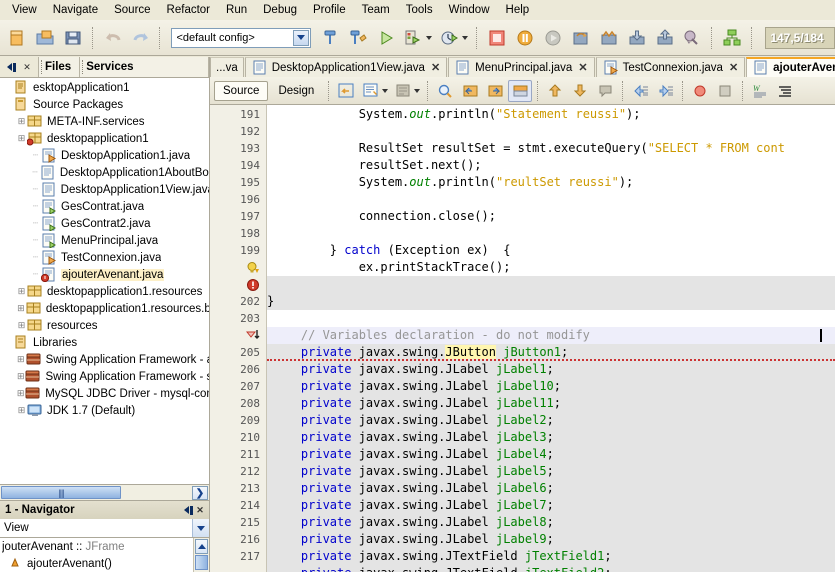 This screenshot has height=572, width=835. What do you see at coordinates (104, 274) in the screenshot?
I see `tree-node: ┄ ajouterAvenant.java` at bounding box center [104, 274].